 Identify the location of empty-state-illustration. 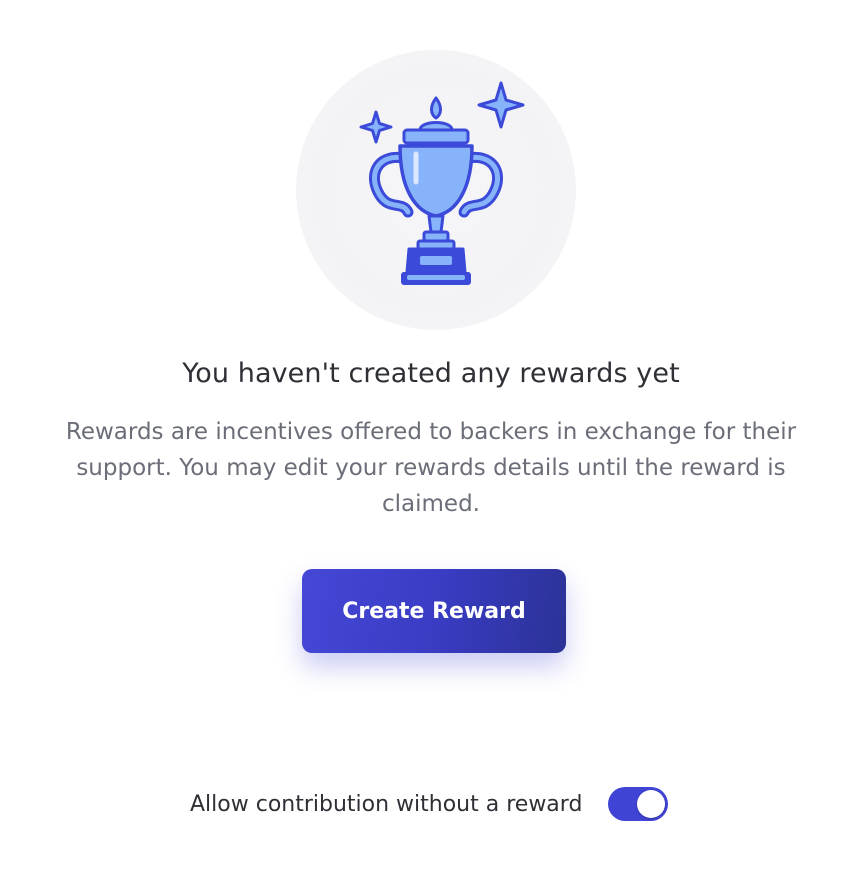
(436, 190).